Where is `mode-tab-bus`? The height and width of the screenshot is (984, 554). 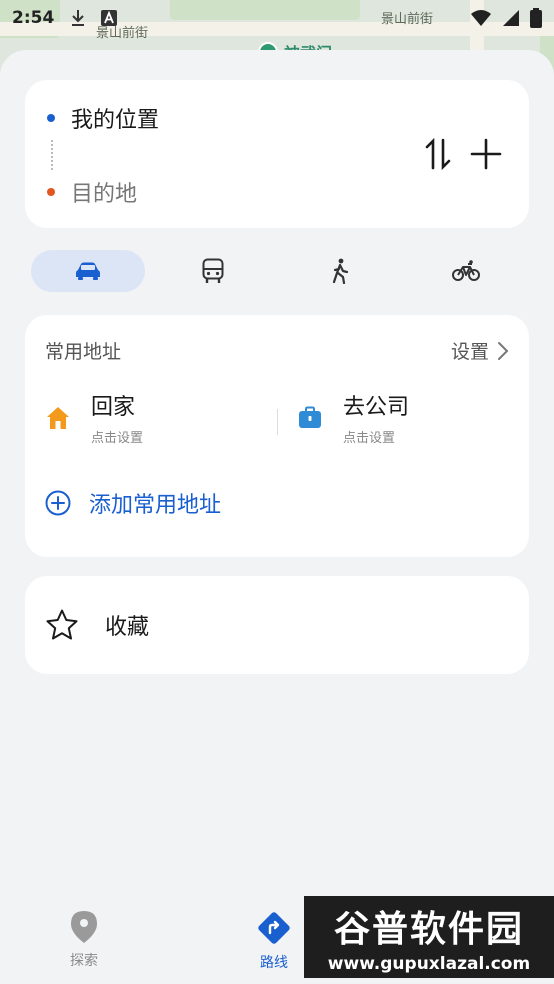 mode-tab-bus is located at coordinates (213, 271).